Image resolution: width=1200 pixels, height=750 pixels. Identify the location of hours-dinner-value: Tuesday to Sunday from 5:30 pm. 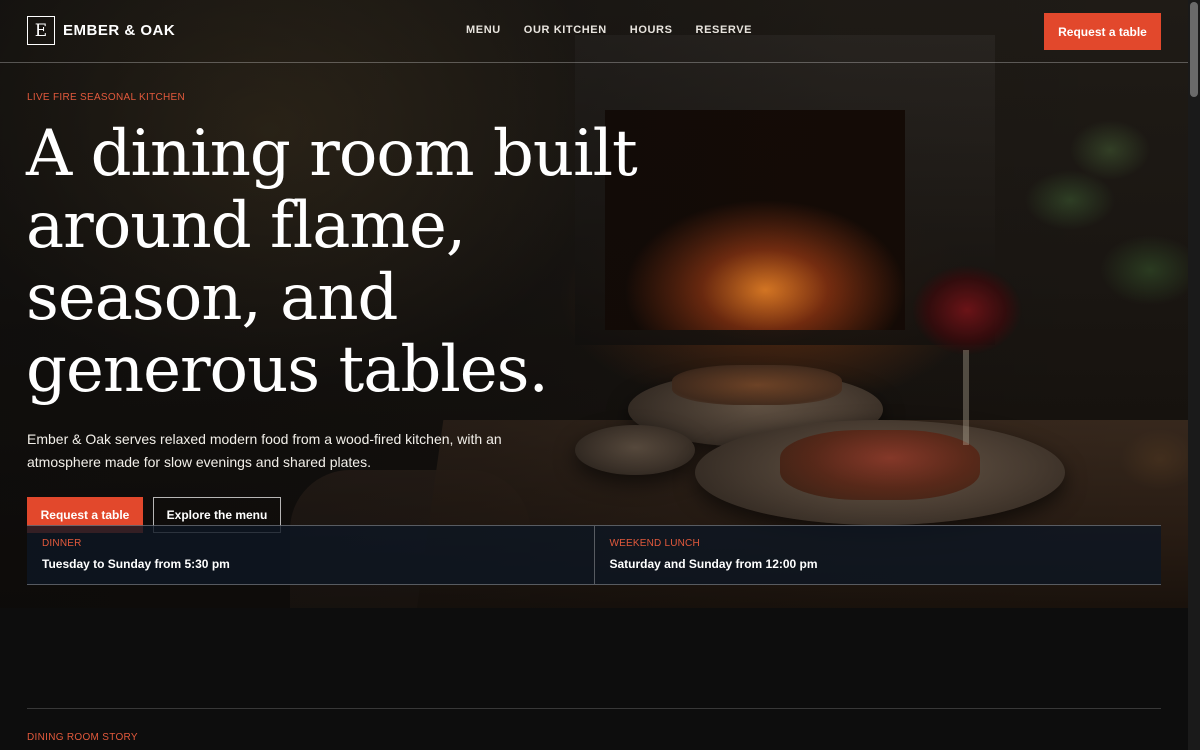
(136, 564).